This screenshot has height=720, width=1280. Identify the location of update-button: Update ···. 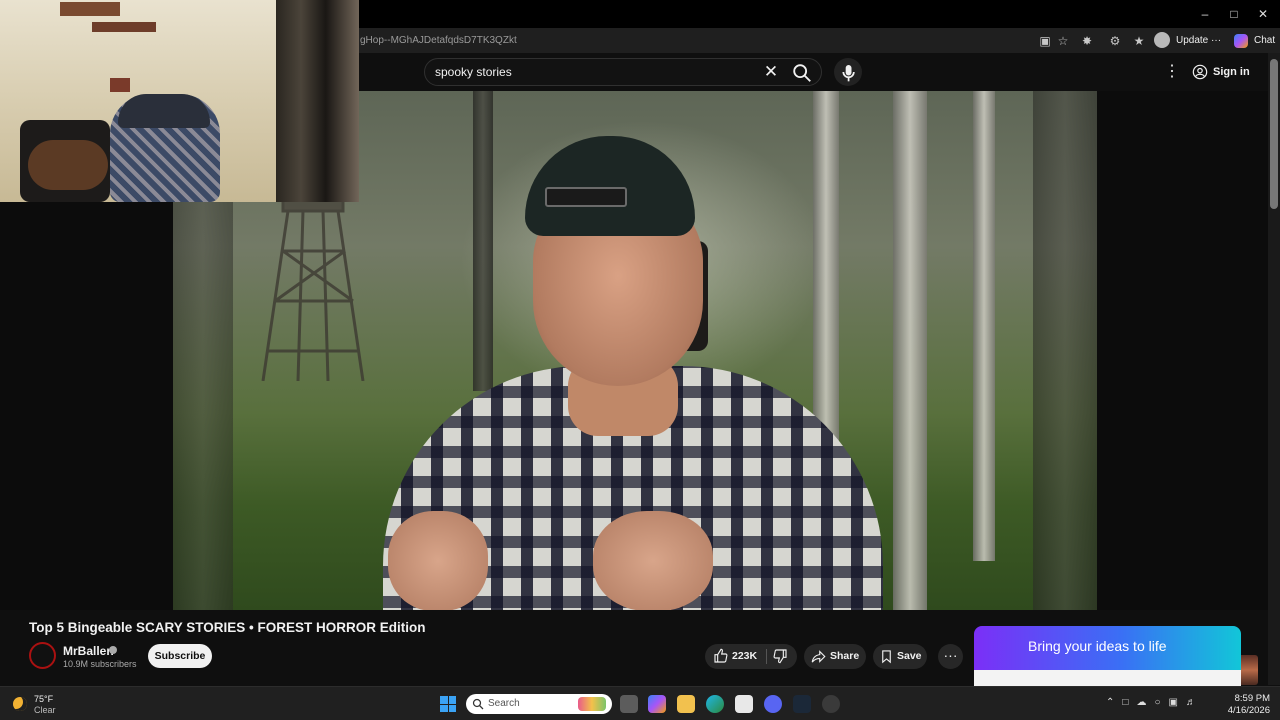
(1198, 41).